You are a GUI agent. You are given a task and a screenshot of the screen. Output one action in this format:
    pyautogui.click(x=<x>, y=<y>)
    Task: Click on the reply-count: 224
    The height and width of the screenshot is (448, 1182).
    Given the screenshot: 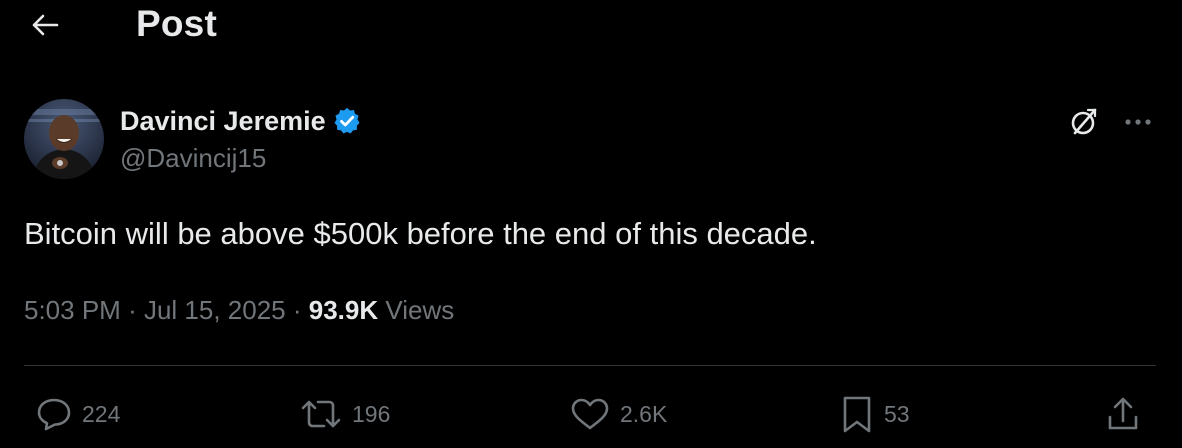 What is the action you would take?
    pyautogui.click(x=101, y=413)
    